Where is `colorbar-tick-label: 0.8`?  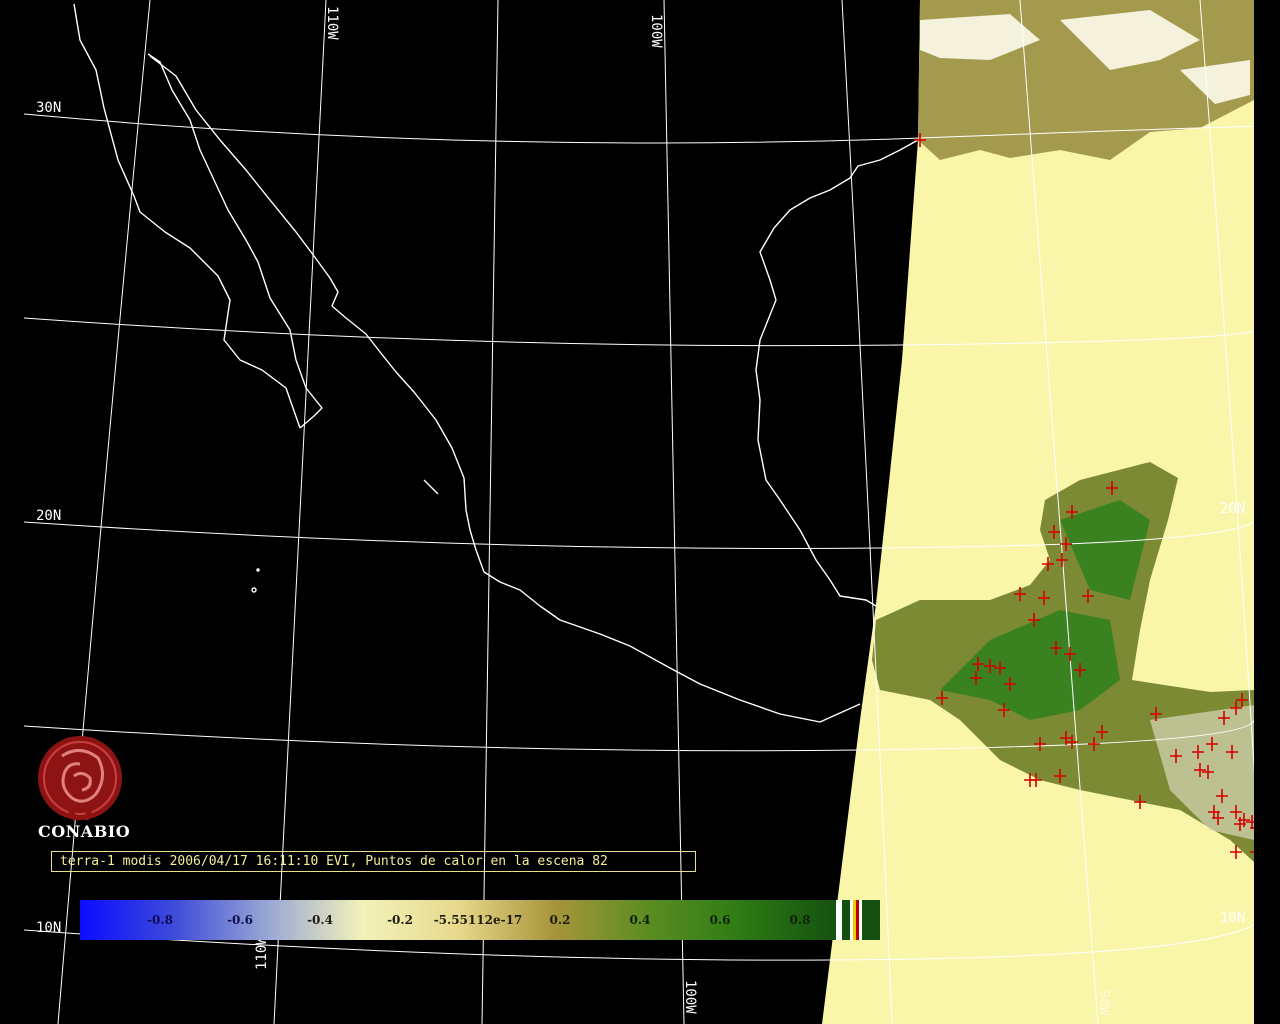 colorbar-tick-label: 0.8 is located at coordinates (800, 920).